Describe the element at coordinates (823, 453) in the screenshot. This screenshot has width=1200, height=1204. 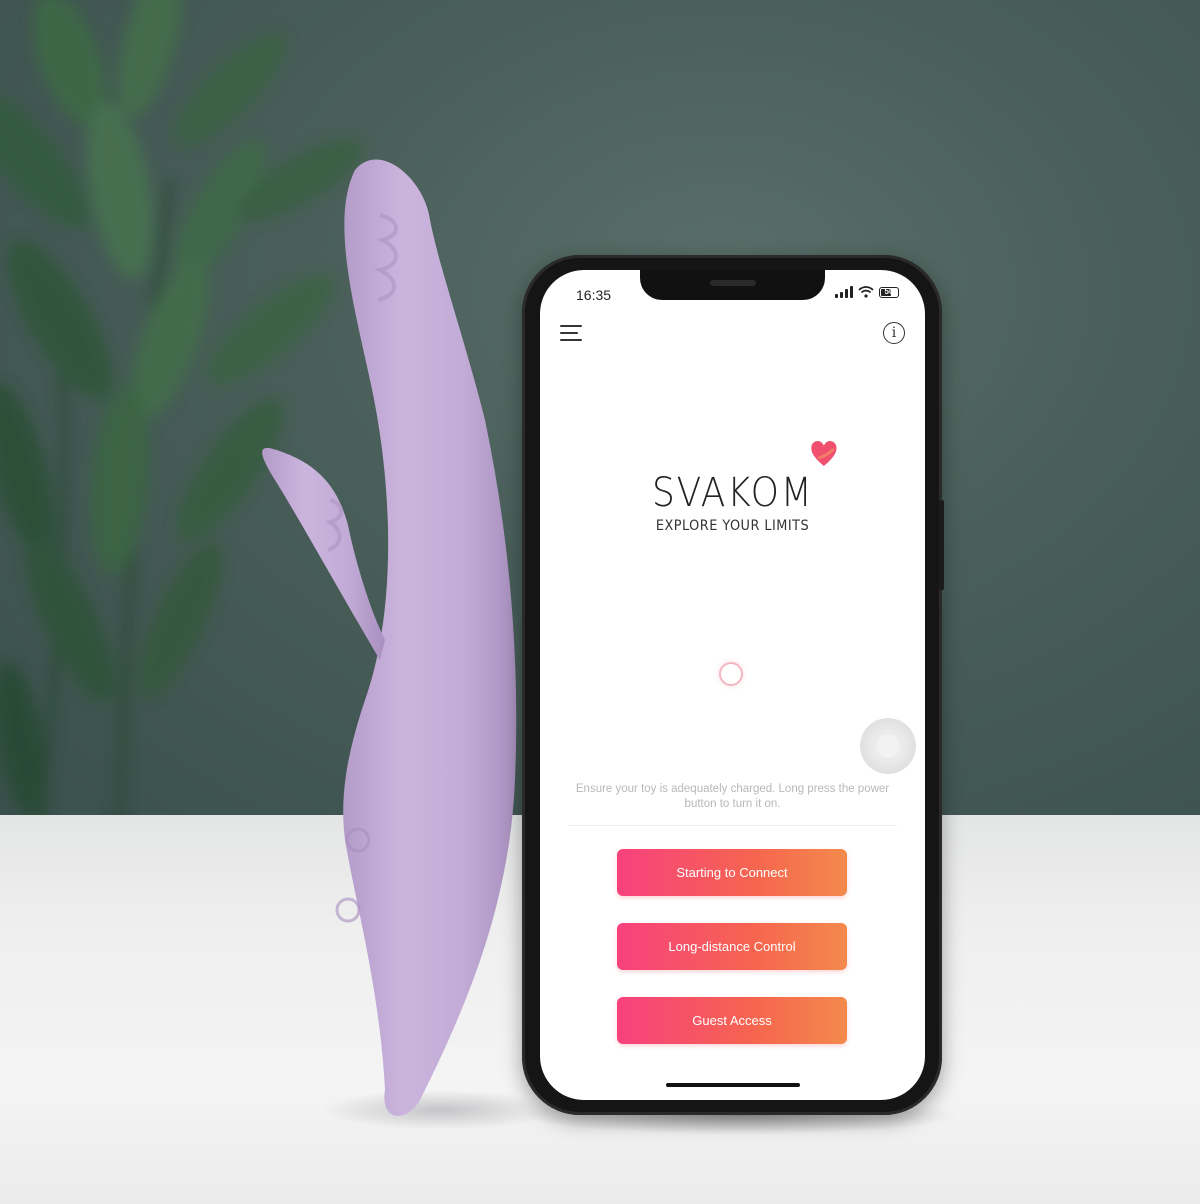
I see `heart-icon` at that location.